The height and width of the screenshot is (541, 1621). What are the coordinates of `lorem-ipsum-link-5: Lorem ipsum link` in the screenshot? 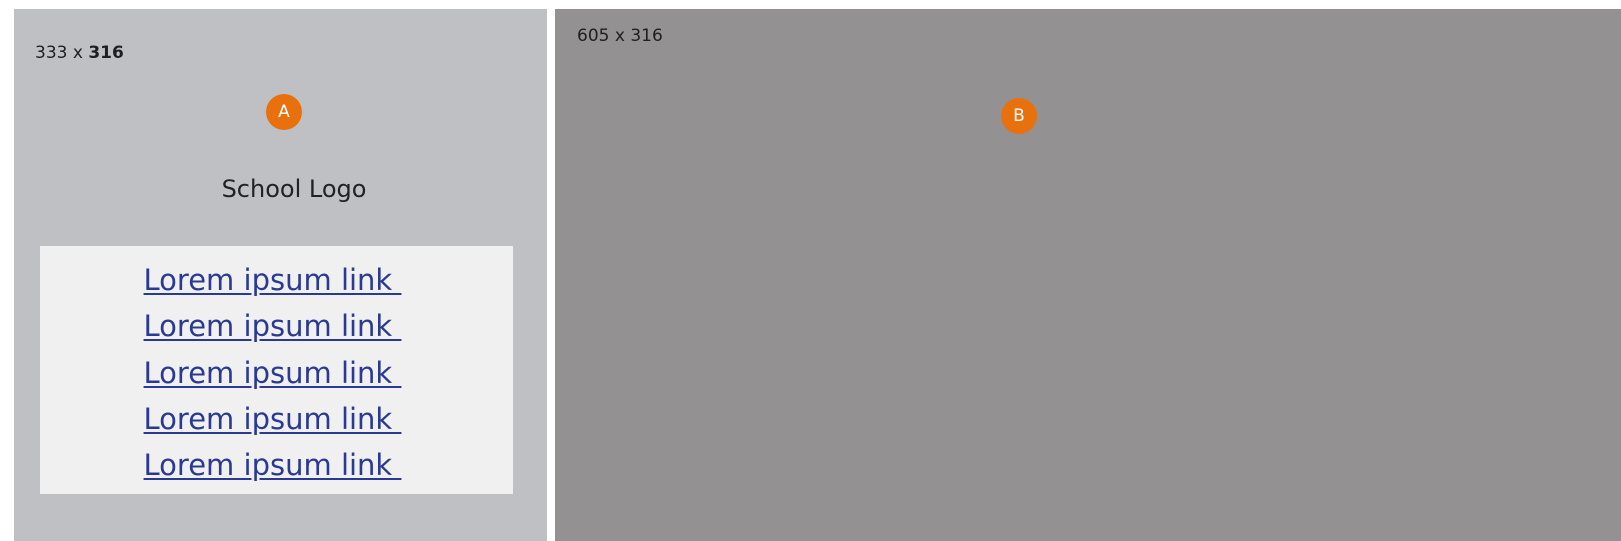 It's located at (273, 465).